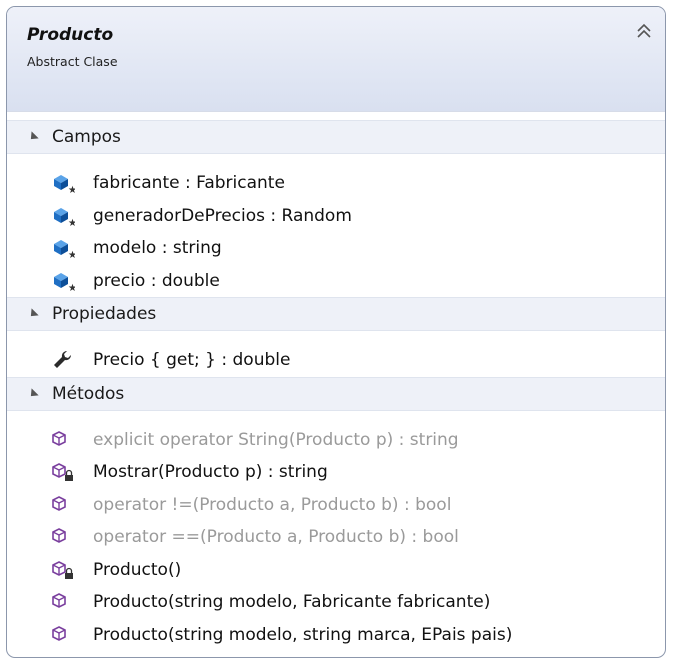 The height and width of the screenshot is (666, 673). What do you see at coordinates (86, 137) in the screenshot?
I see `section-fields-label: Campos` at bounding box center [86, 137].